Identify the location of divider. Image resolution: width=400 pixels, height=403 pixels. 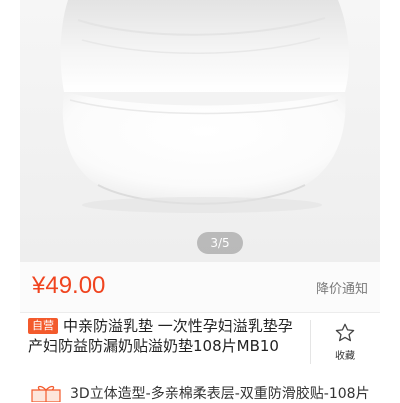
(200, 312).